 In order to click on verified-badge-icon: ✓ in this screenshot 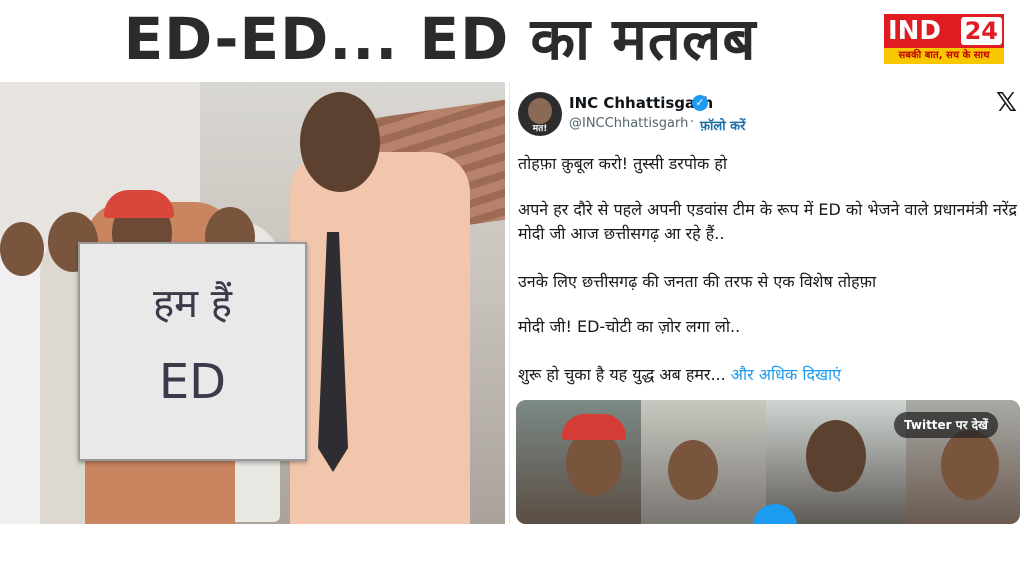, I will do `click(700, 103)`.